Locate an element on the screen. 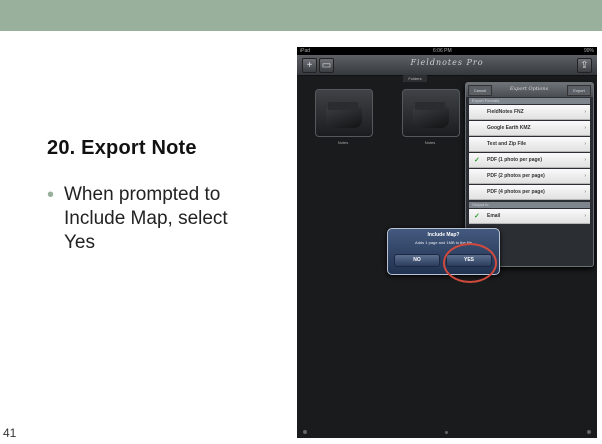 The image size is (602, 444). format-label: PDF (4 photos per page) is located at coordinates (516, 192).